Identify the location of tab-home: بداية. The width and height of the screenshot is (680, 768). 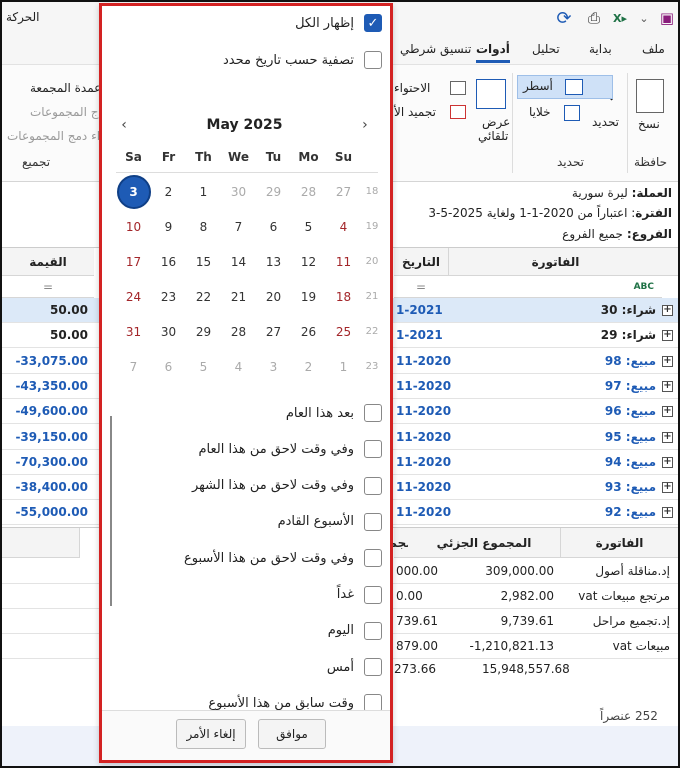
(600, 49).